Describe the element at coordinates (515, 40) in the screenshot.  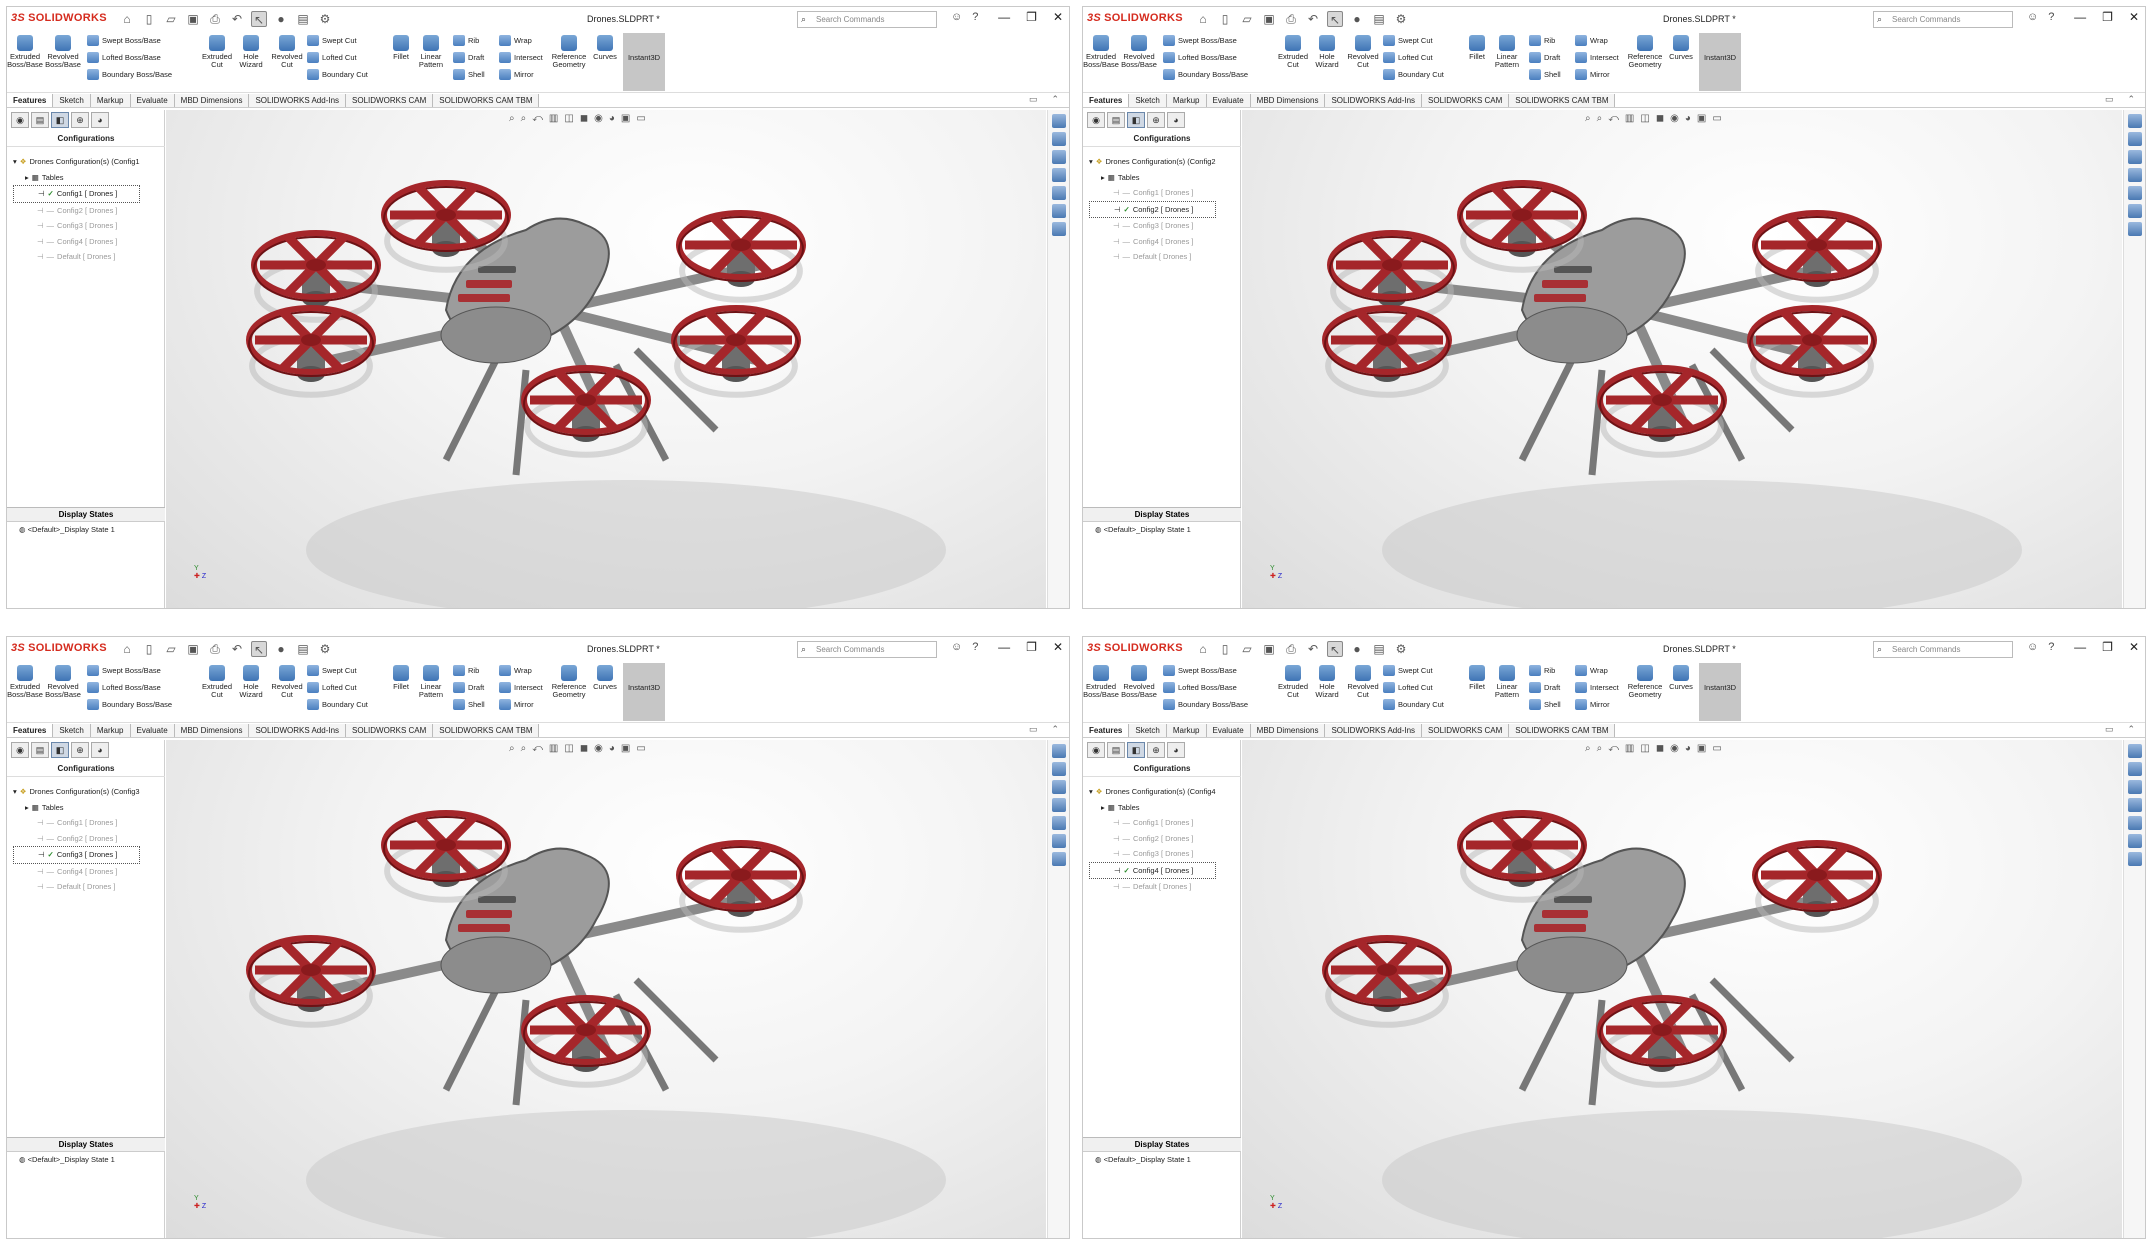
I see `wrap-button: Wrap` at that location.